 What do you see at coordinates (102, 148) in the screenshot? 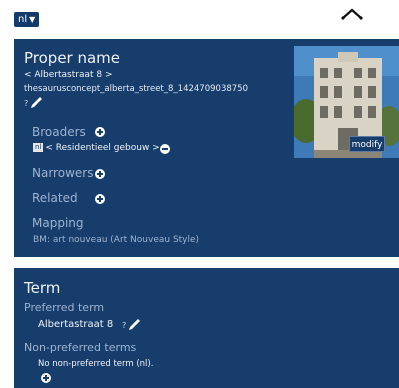
I see `broader-link: < Residentieel gebouw >` at bounding box center [102, 148].